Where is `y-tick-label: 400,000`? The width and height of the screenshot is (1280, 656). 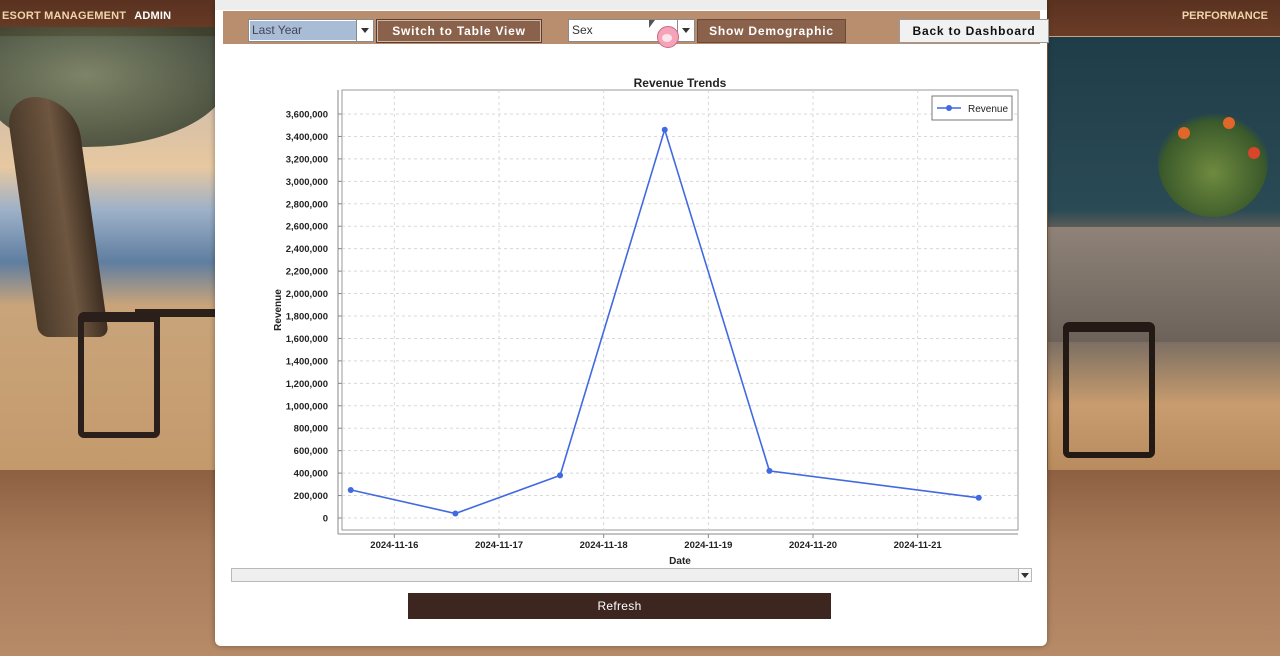
y-tick-label: 400,000 is located at coordinates (311, 474).